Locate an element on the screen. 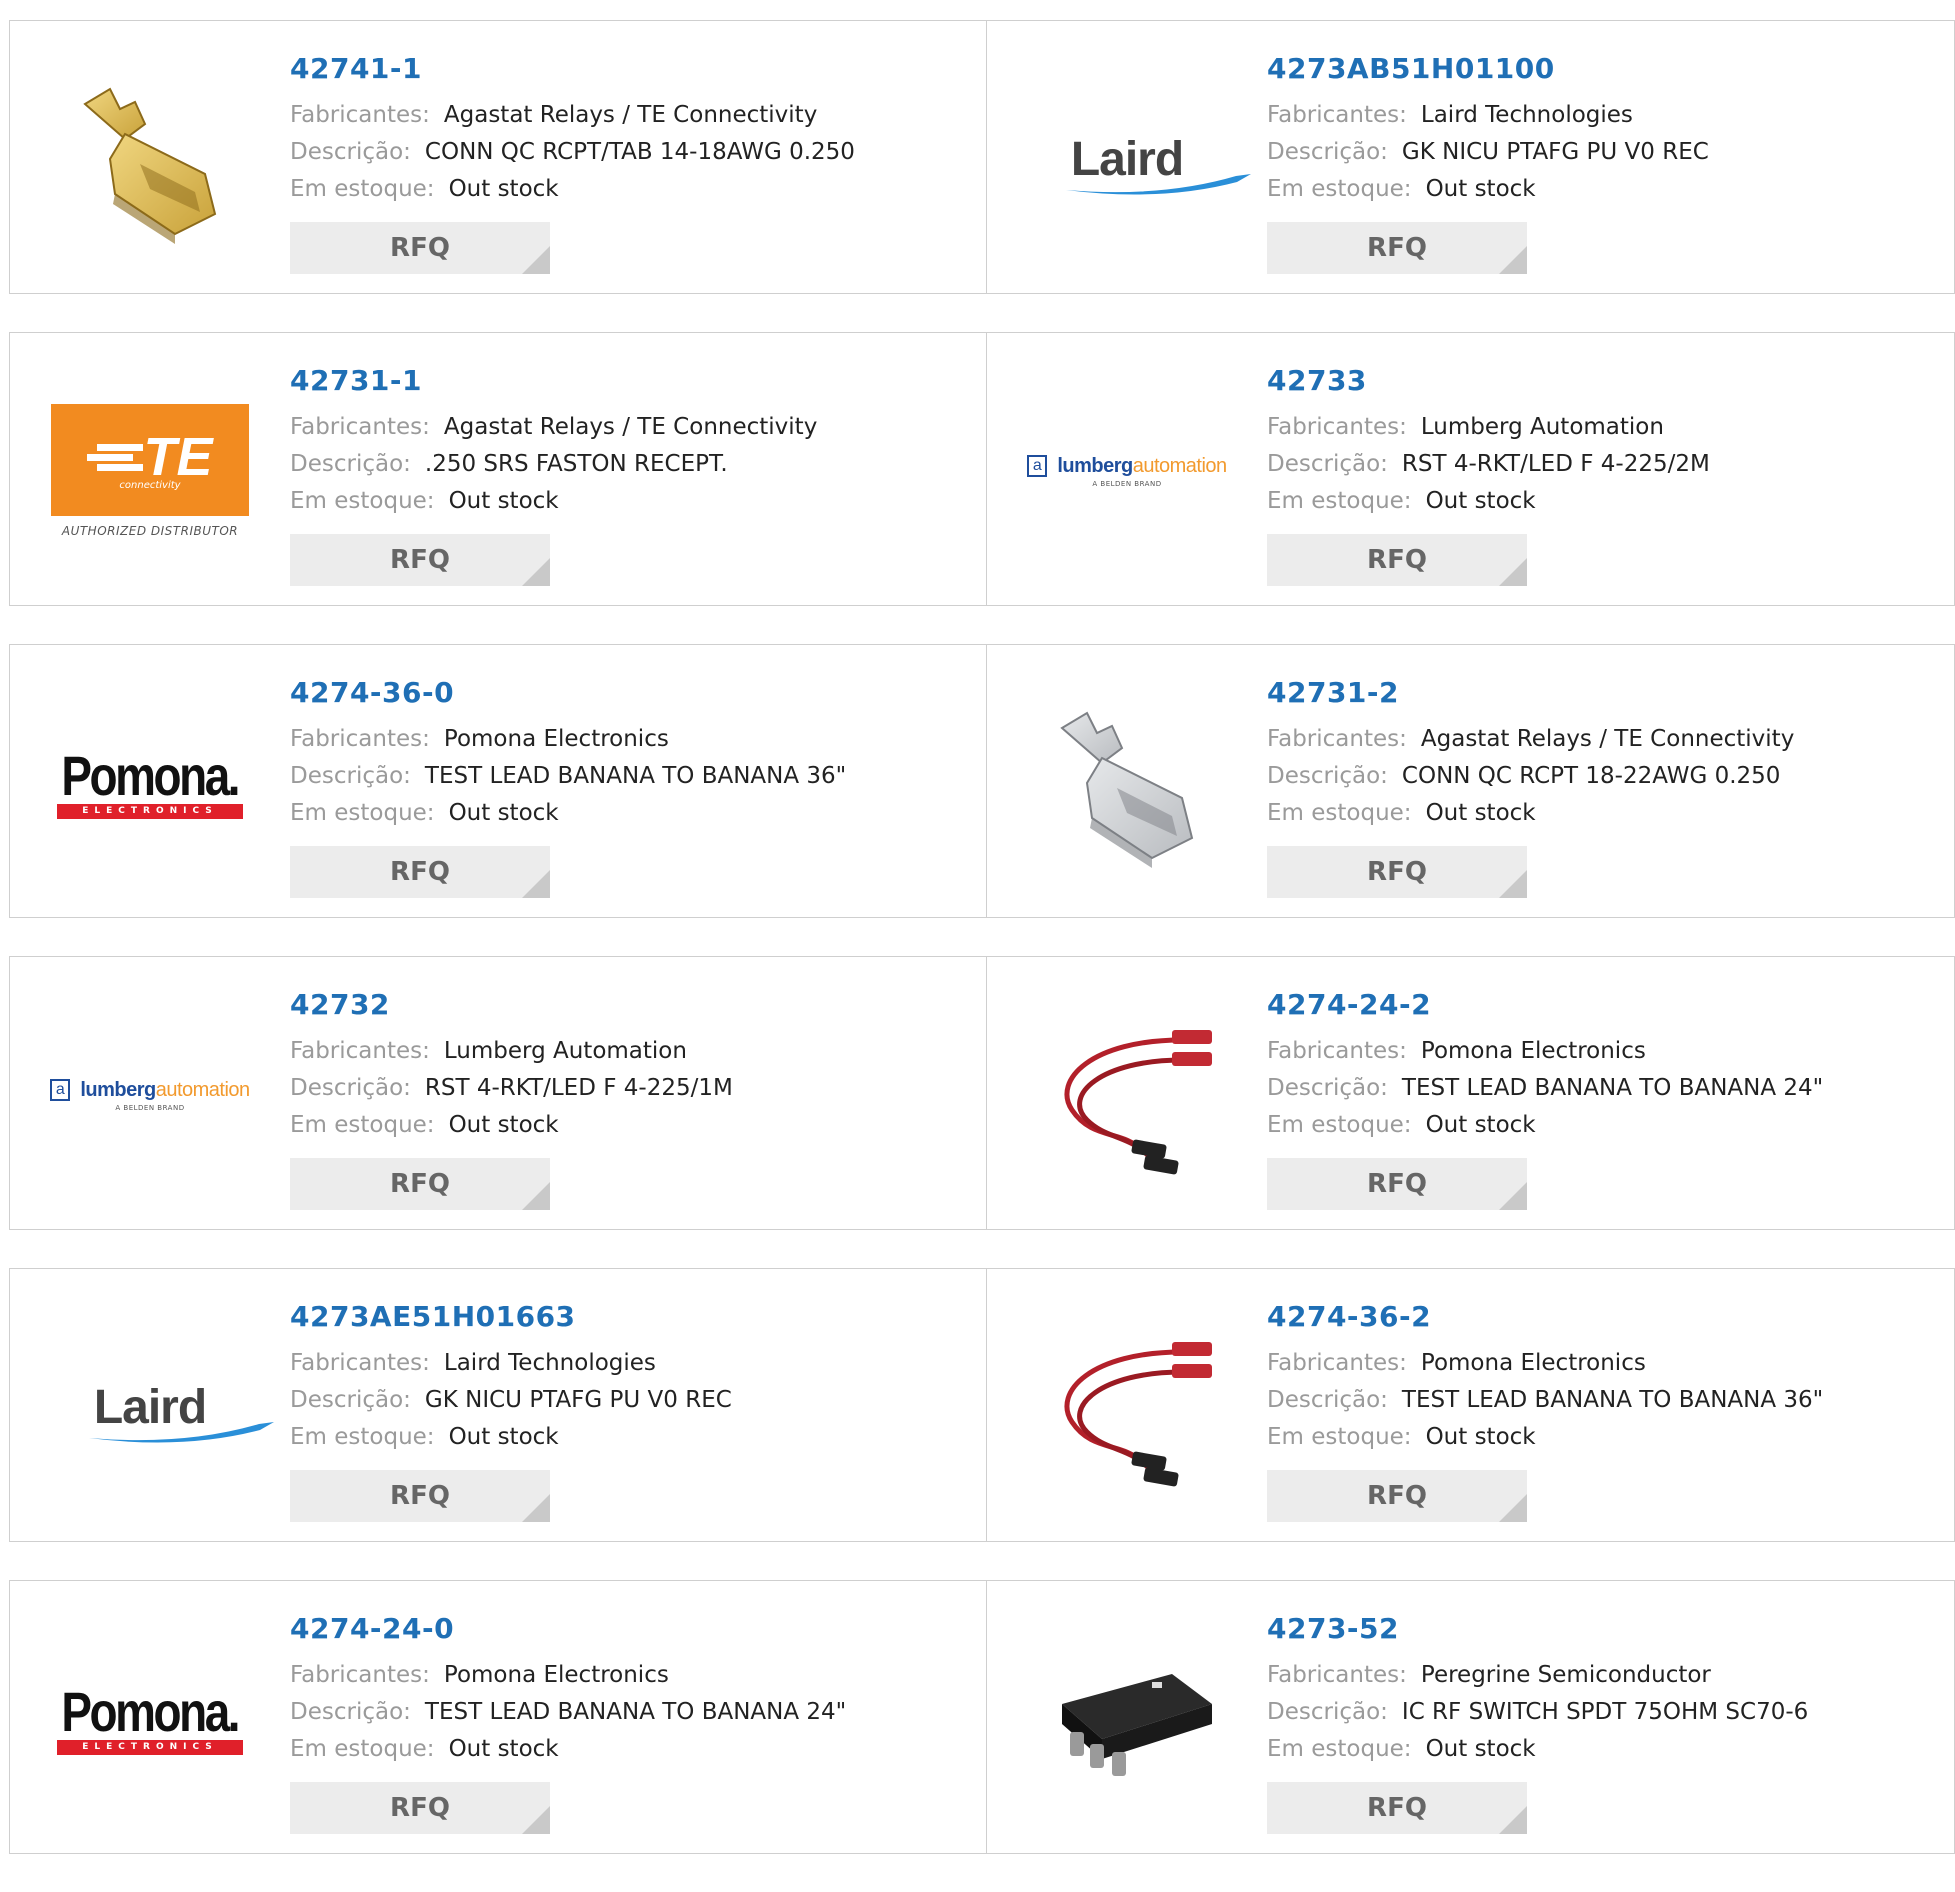 The height and width of the screenshot is (1892, 1955). te-logo: TE connectivity AUTHORIZED DISTRIBUTOR is located at coordinates (150, 471).